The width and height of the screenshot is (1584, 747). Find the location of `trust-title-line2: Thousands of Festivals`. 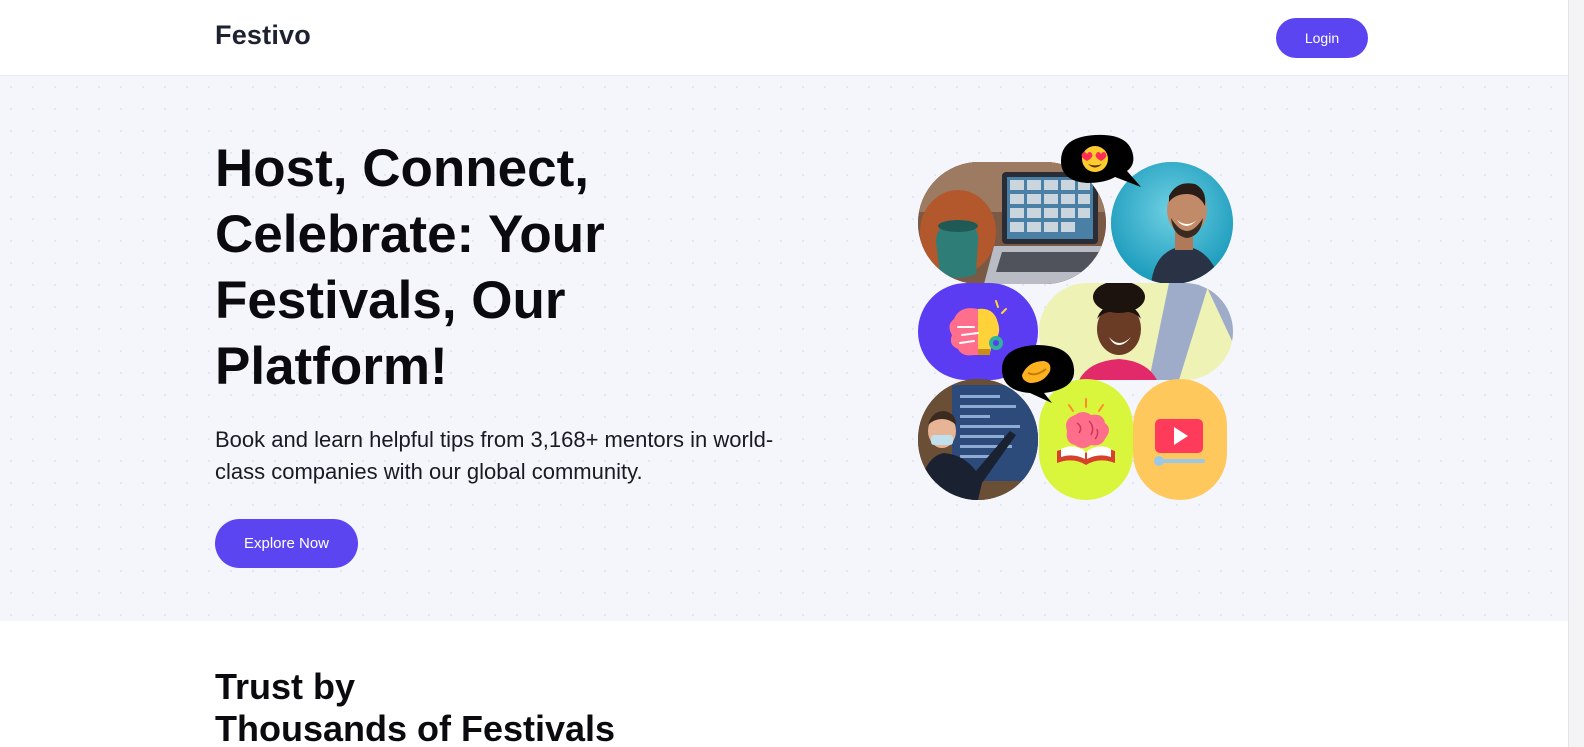

trust-title-line2: Thousands of Festivals is located at coordinates (415, 727).